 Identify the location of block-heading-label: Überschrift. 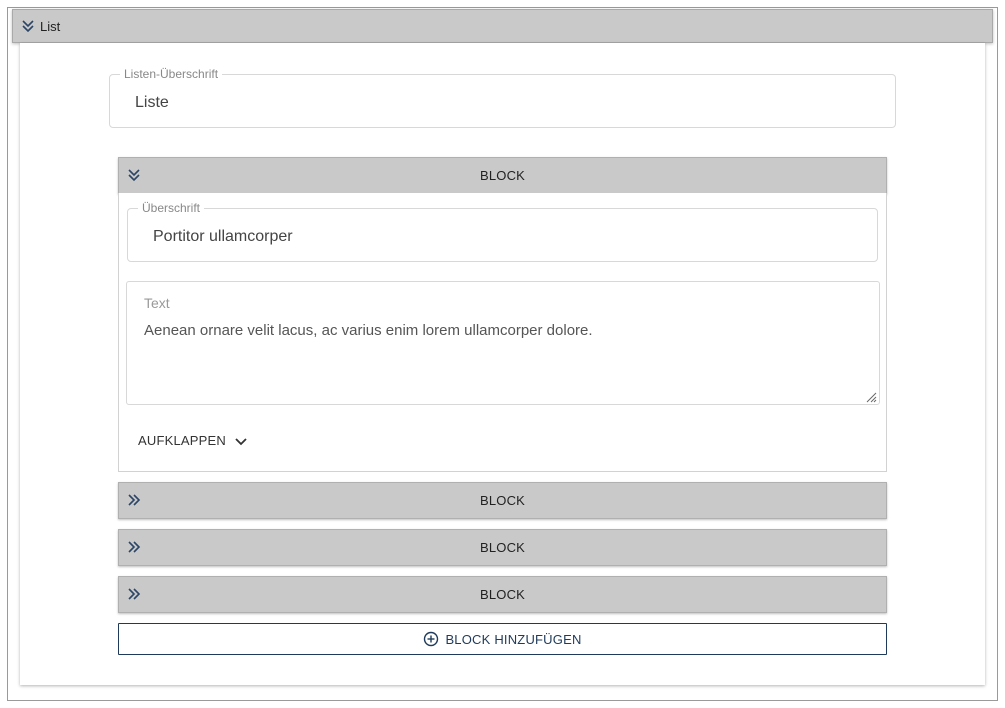
(171, 208).